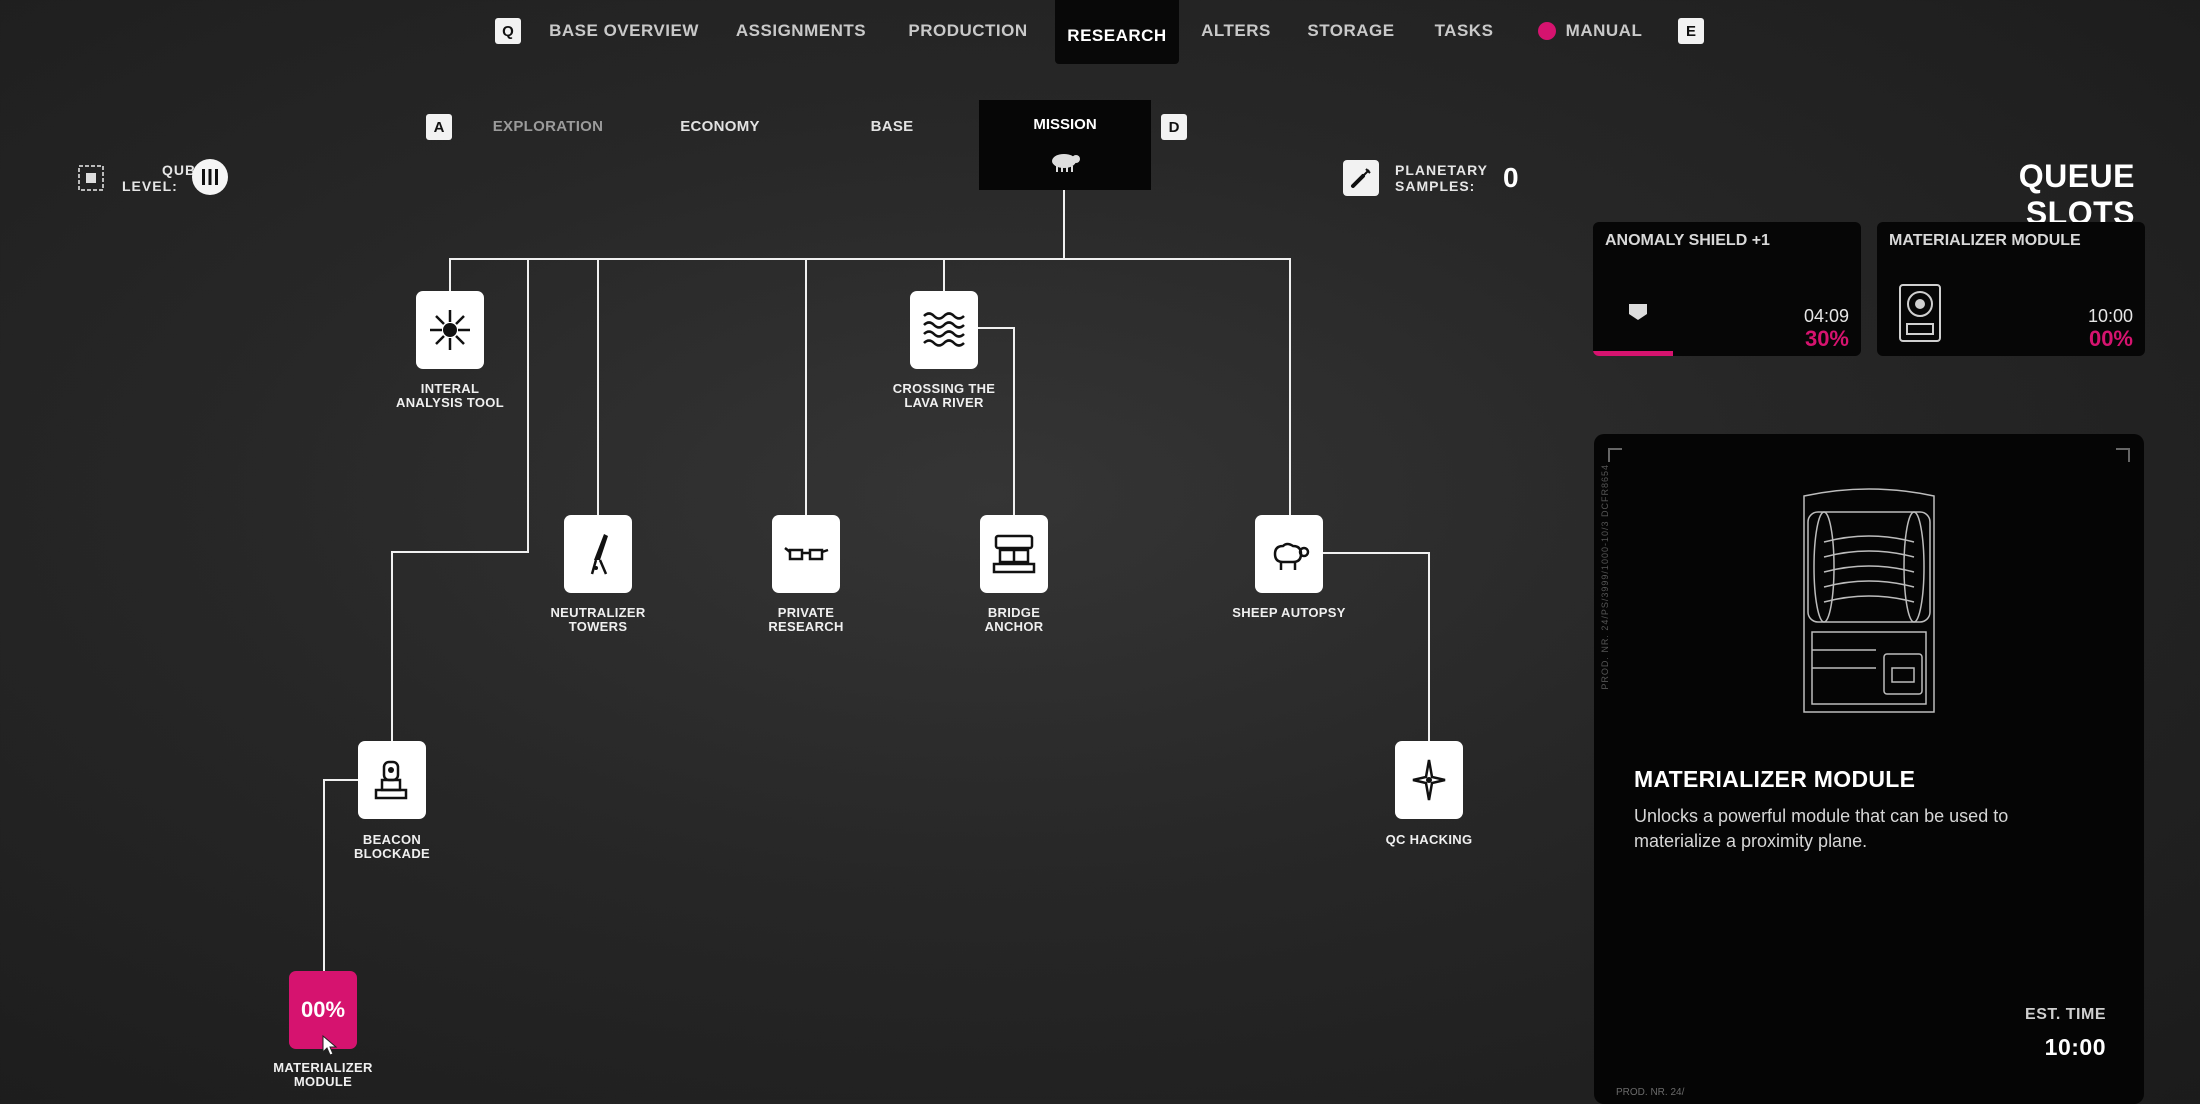 The width and height of the screenshot is (2200, 1104). I want to click on research-node-bridge-anchor, so click(1014, 554).